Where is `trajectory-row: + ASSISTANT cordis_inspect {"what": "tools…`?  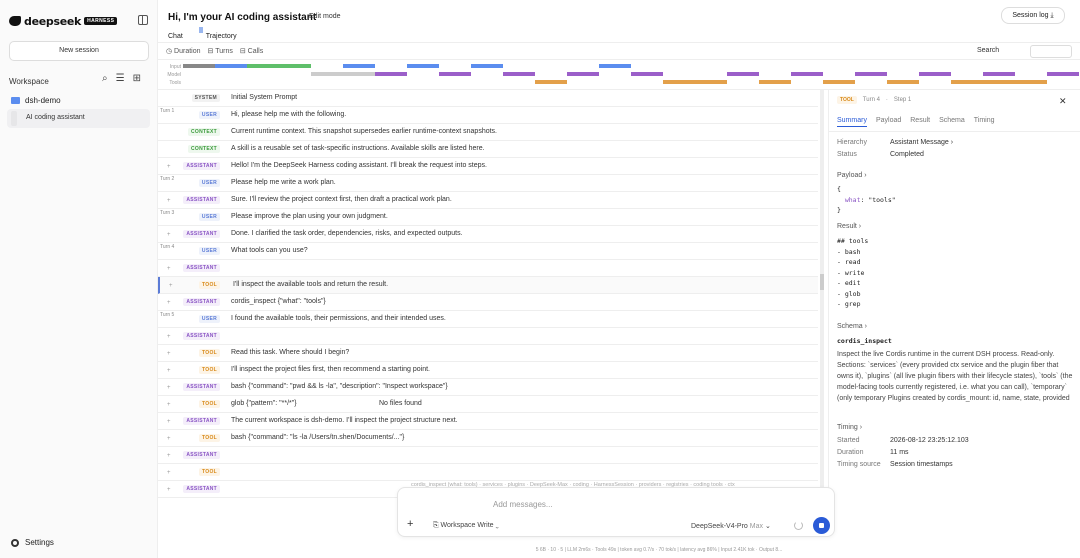 trajectory-row: + ASSISTANT cordis_inspect {"what": "tools… is located at coordinates (488, 302).